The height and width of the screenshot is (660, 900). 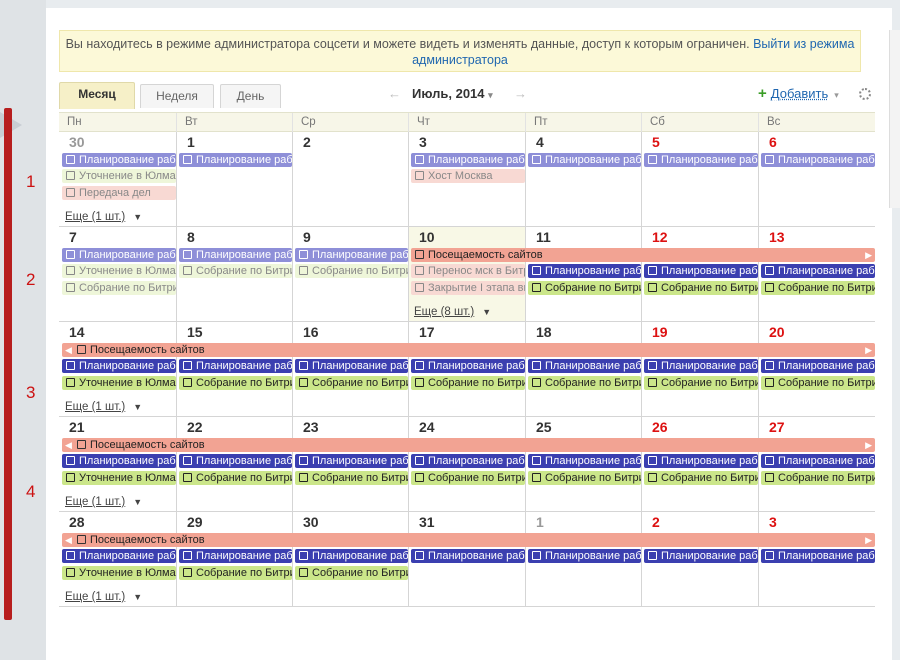 I want to click on prev-month-arrow-icon: ←, so click(x=394, y=94).